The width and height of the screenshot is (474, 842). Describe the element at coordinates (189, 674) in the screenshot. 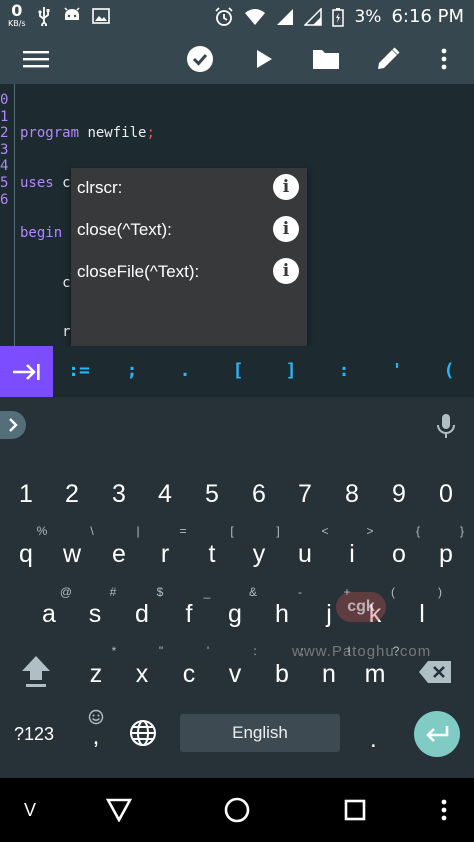

I see `key-c: c` at that location.